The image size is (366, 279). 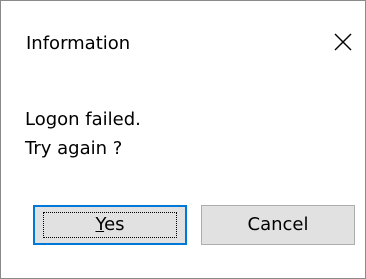 I want to click on cancel-button: Cancel, so click(x=278, y=225).